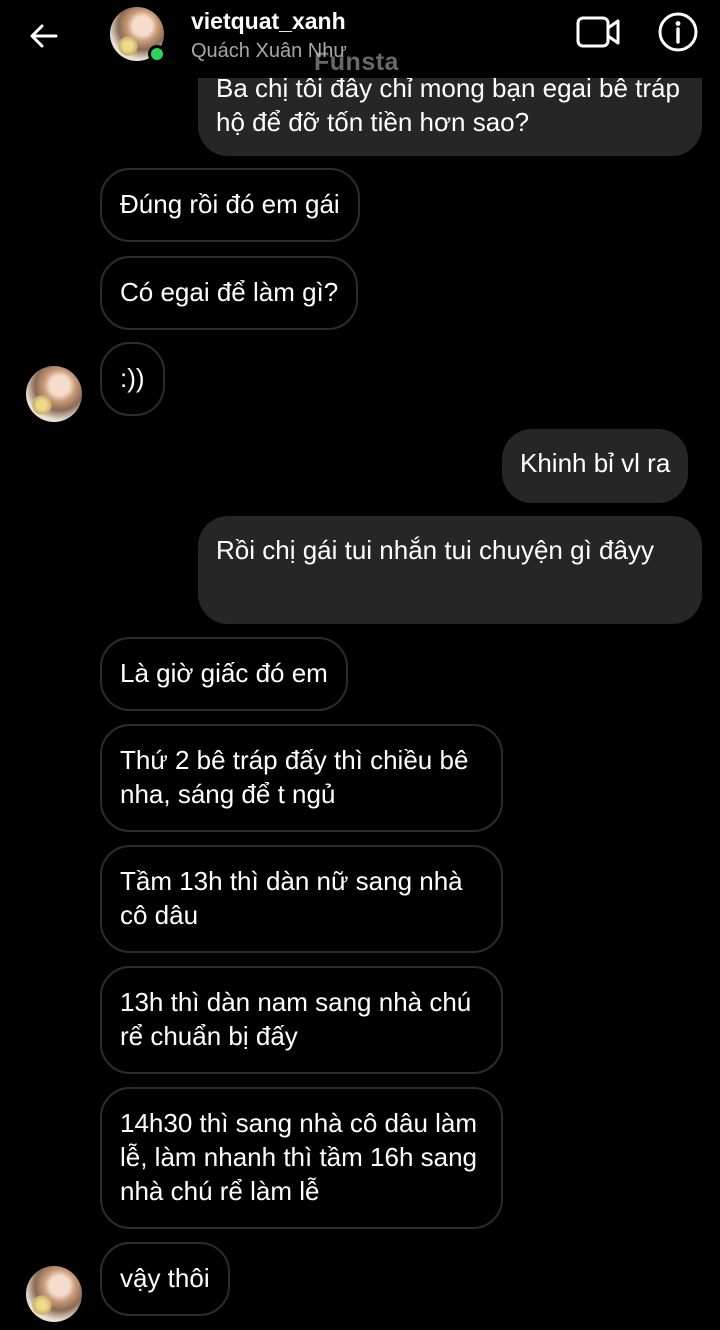 This screenshot has height=1330, width=720. I want to click on back-button, so click(44, 36).